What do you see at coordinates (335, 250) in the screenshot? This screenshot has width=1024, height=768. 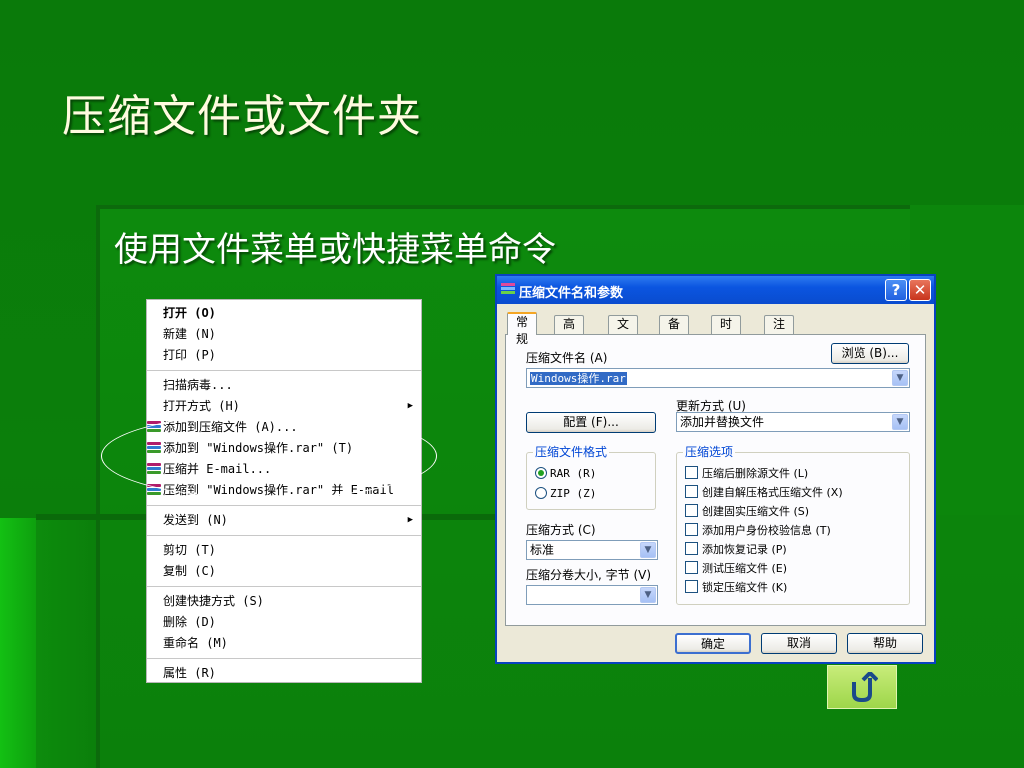 I see `slide-subtitle: 使用文件菜单或快捷菜单命令` at bounding box center [335, 250].